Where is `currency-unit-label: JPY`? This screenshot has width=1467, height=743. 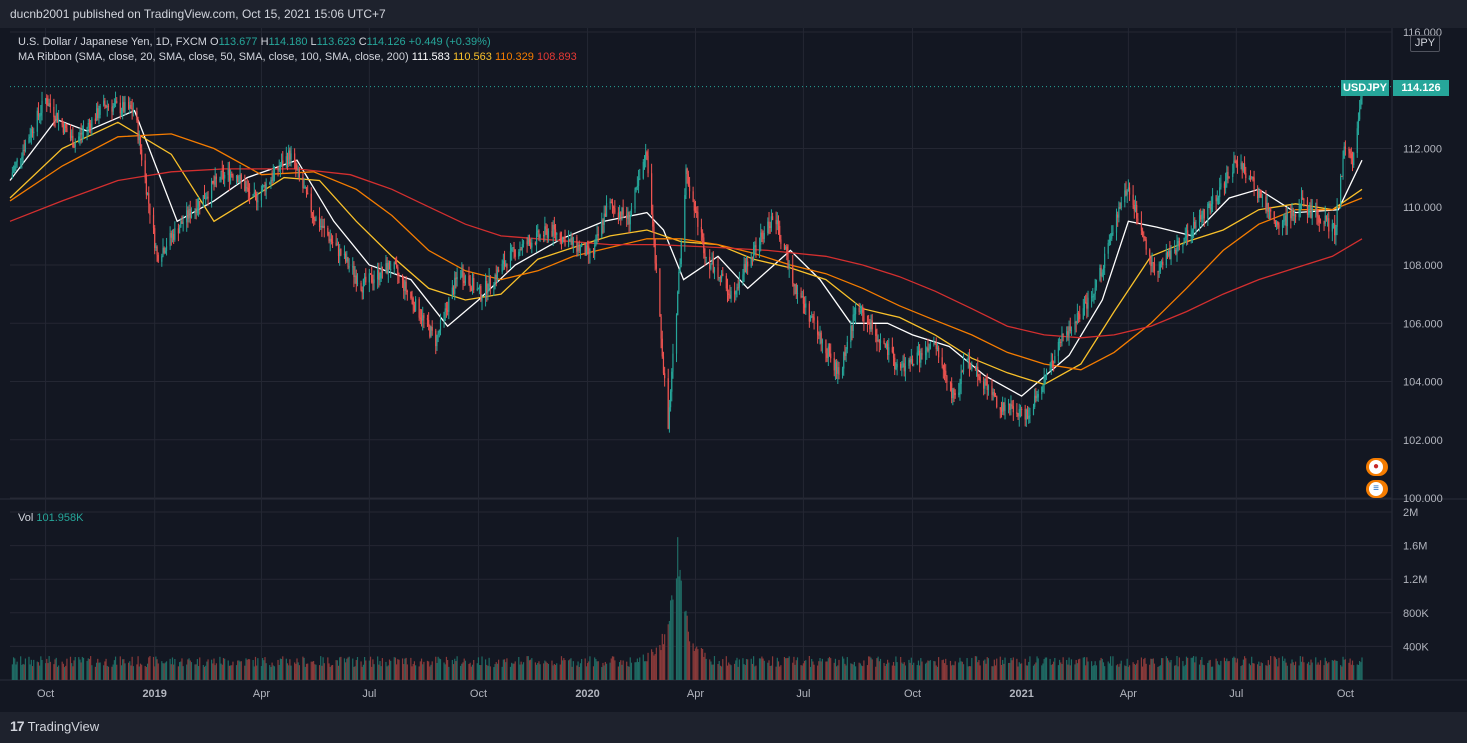 currency-unit-label: JPY is located at coordinates (1425, 43).